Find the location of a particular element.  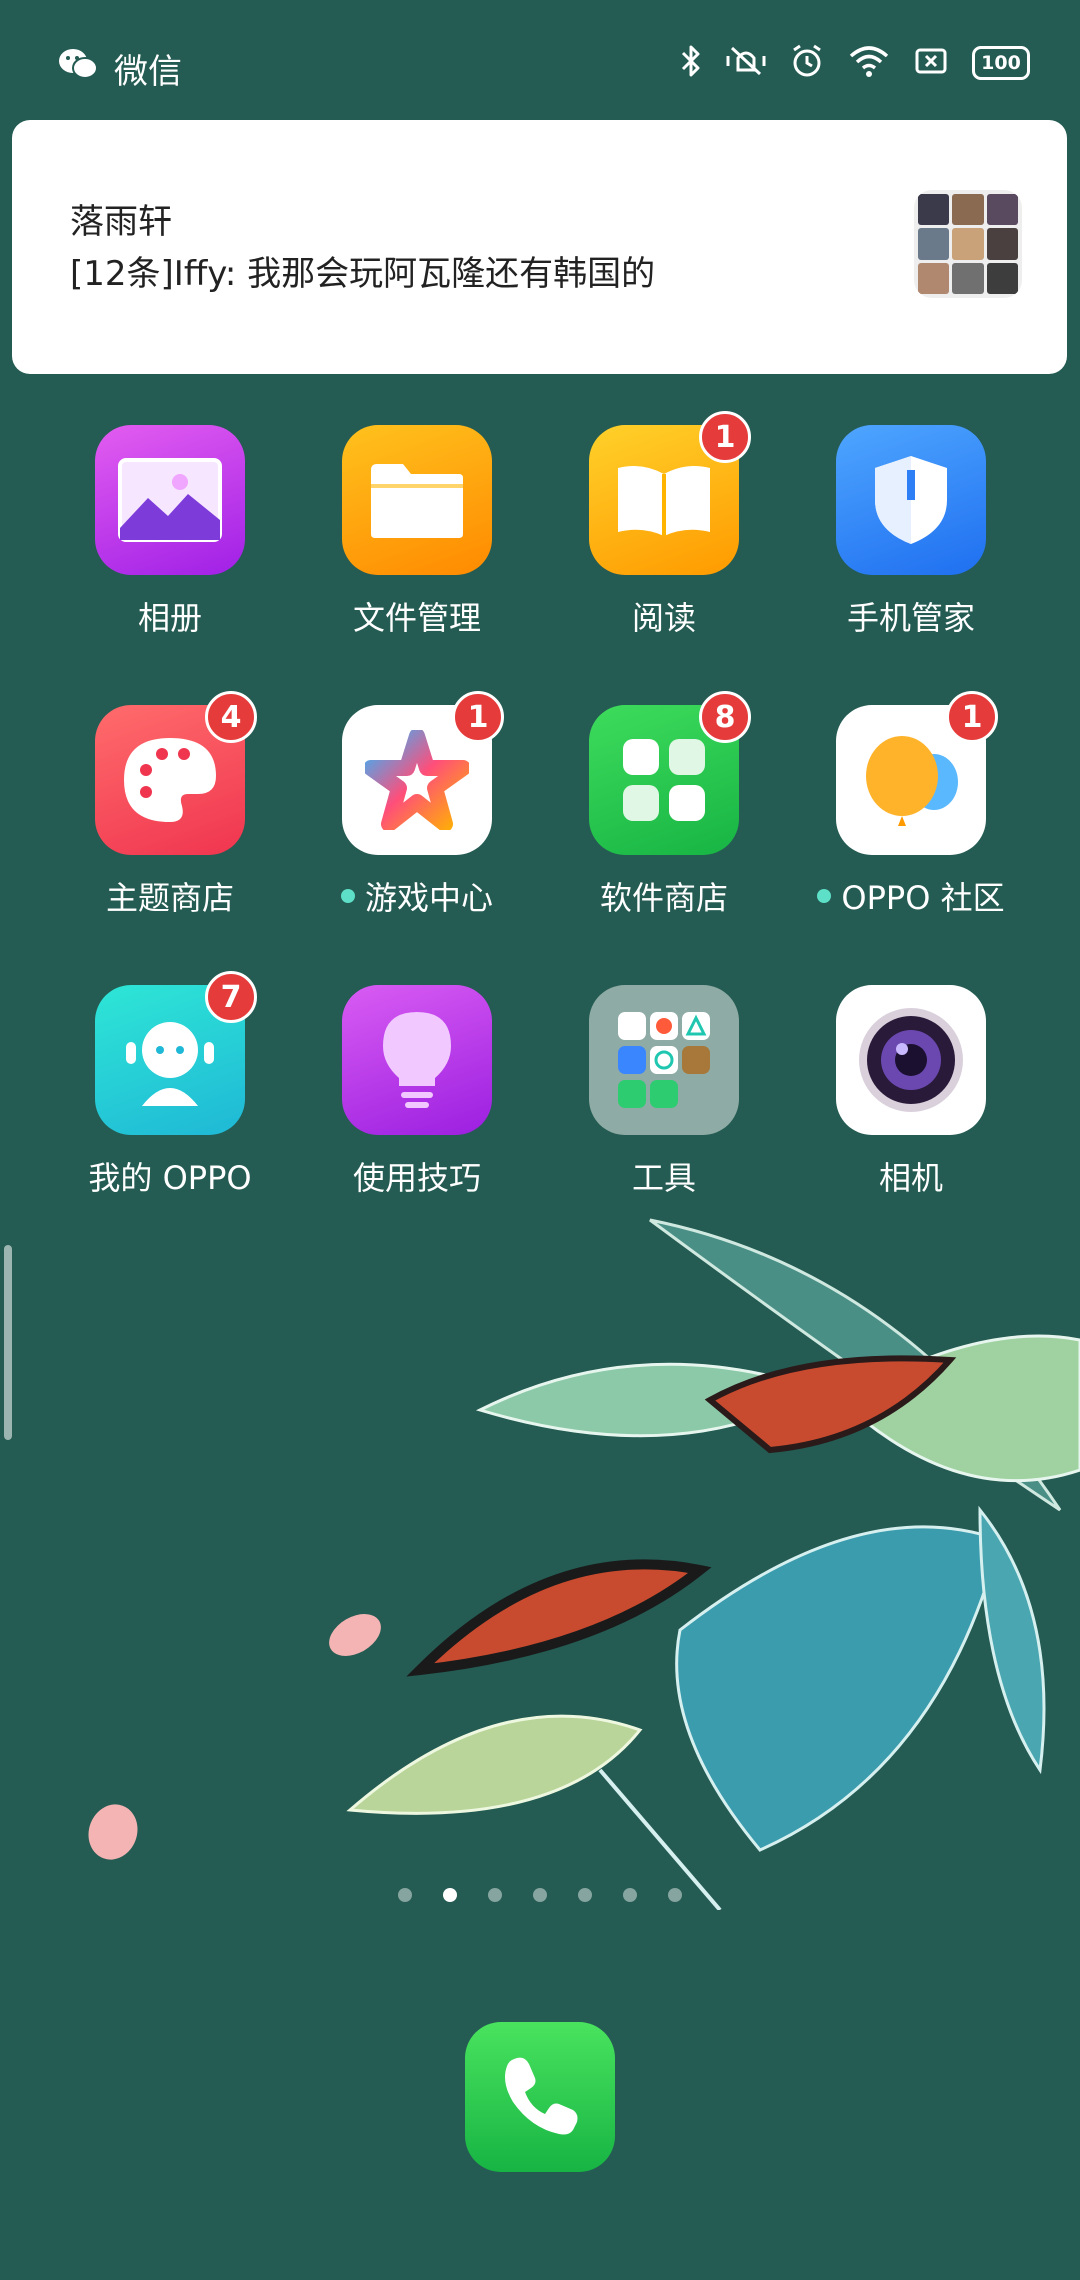

mute-icon is located at coordinates (746, 63).